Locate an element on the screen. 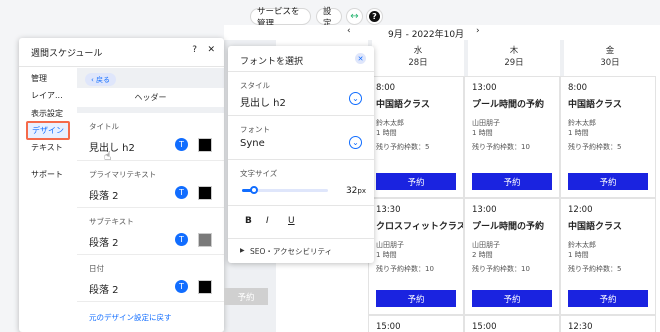 This screenshot has width=660, height=332. next-week-icon: › is located at coordinates (478, 31).